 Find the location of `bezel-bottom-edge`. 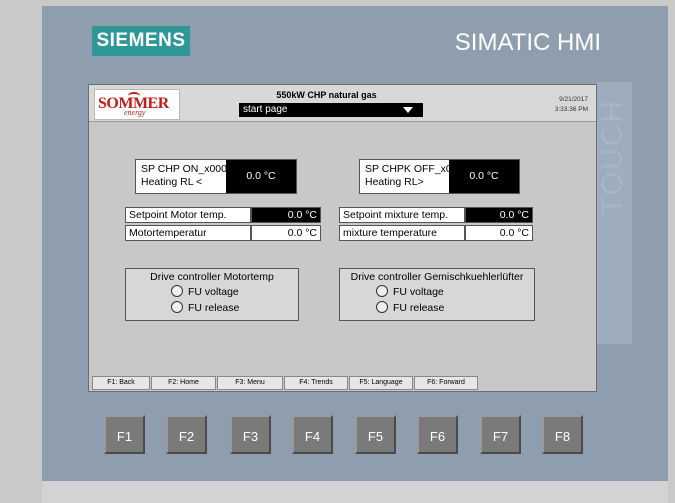

bezel-bottom-edge is located at coordinates (355, 492).